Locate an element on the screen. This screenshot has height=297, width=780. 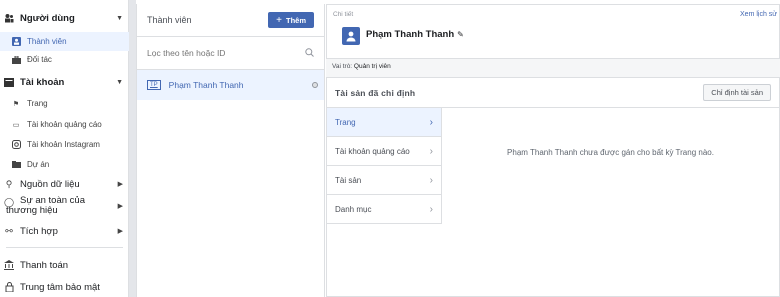
sidebar-item-members: Thành viên is located at coordinates (64, 41).